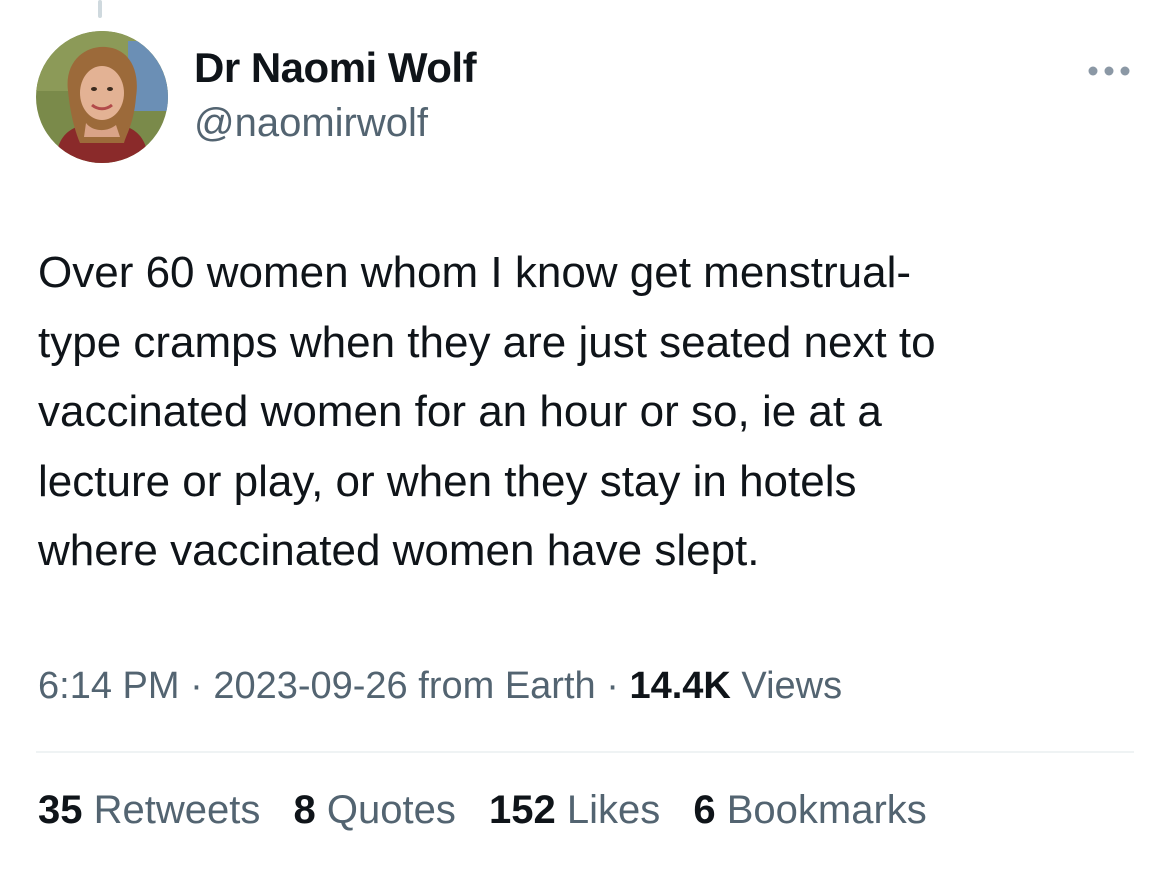 The width and height of the screenshot is (1170, 870). I want to click on more-horizontal-icon, so click(1109, 71).